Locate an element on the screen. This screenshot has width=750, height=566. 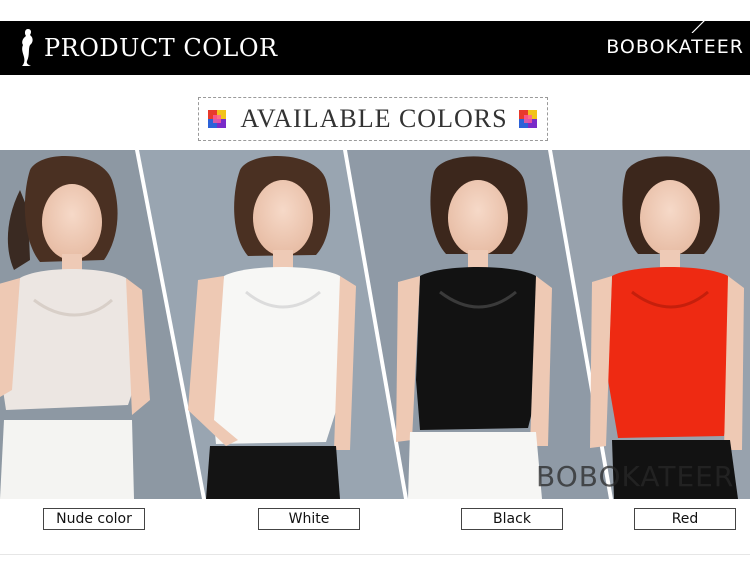
variant-label-black: Black is located at coordinates (512, 519).